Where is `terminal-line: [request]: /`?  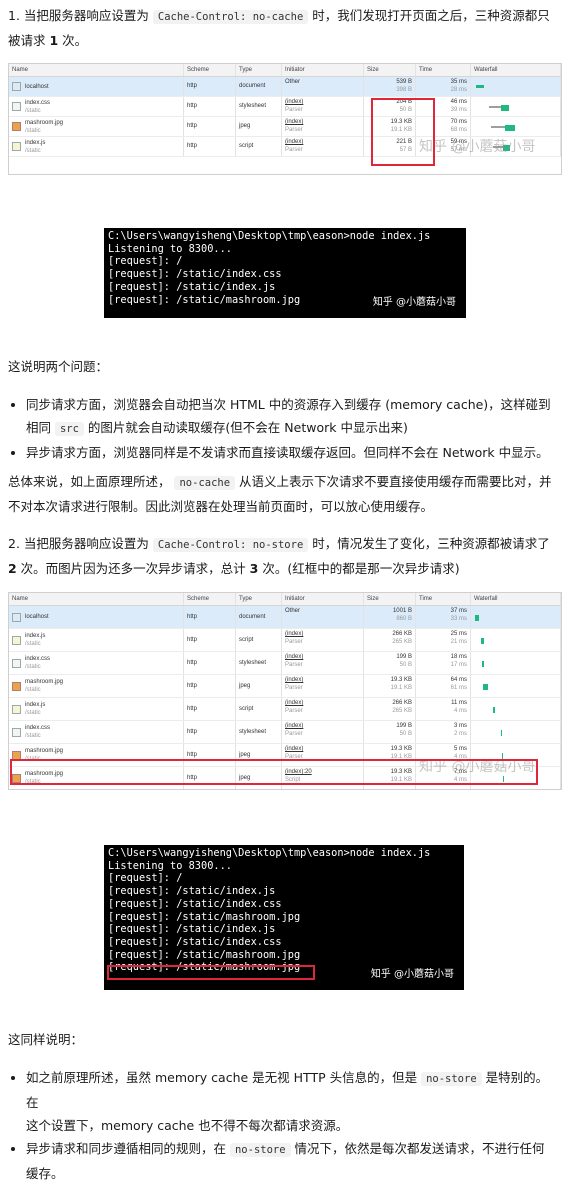
terminal-line: [request]: / is located at coordinates (145, 878).